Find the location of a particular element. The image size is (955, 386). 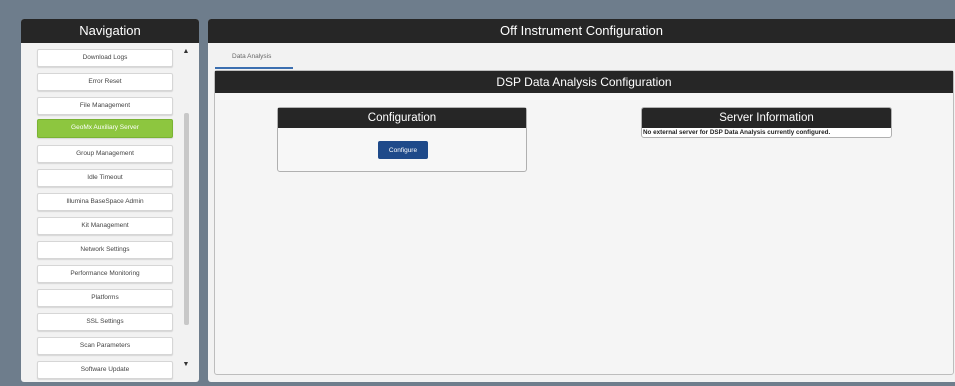

scrollbar-thumb is located at coordinates (186, 219).